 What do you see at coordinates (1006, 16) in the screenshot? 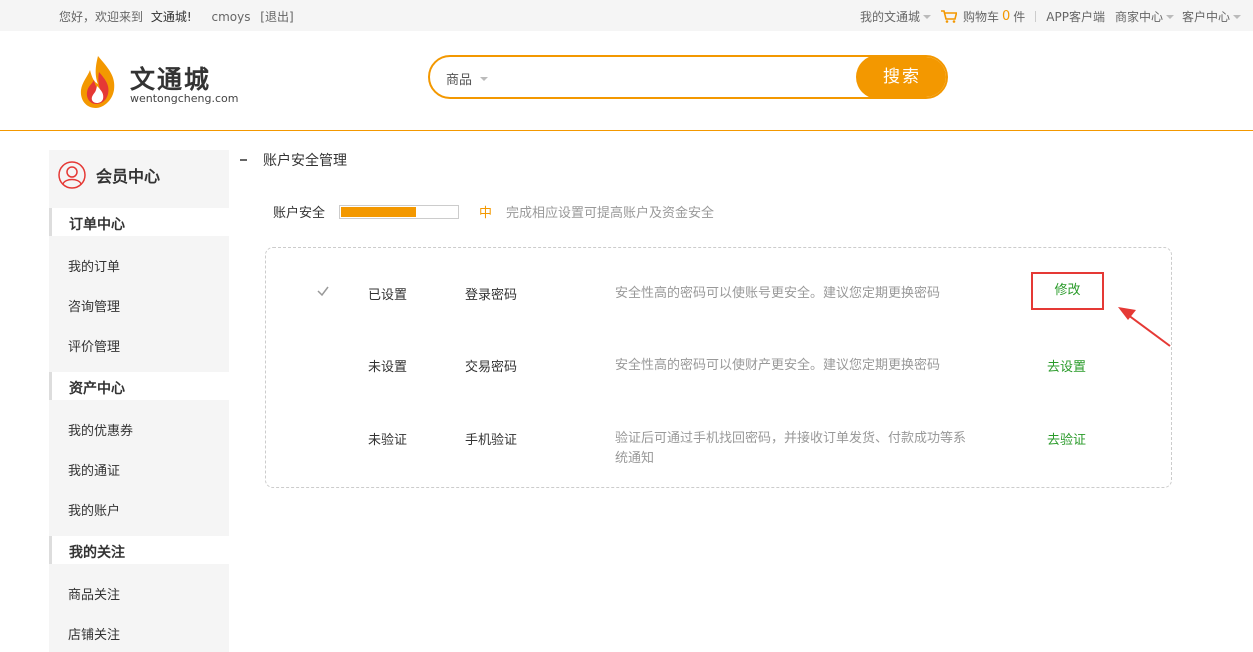
I see `cart-count: 0` at bounding box center [1006, 16].